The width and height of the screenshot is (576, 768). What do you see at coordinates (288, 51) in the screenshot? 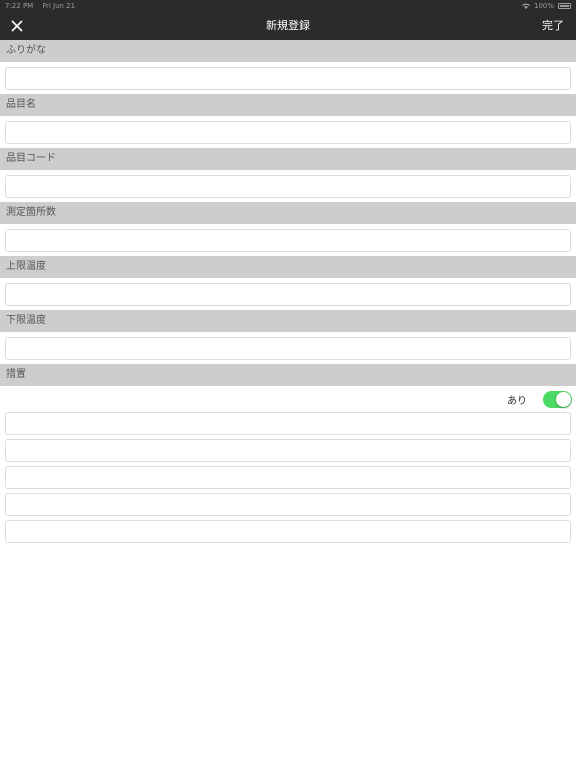
I see `furigana-header: ふりがな` at bounding box center [288, 51].